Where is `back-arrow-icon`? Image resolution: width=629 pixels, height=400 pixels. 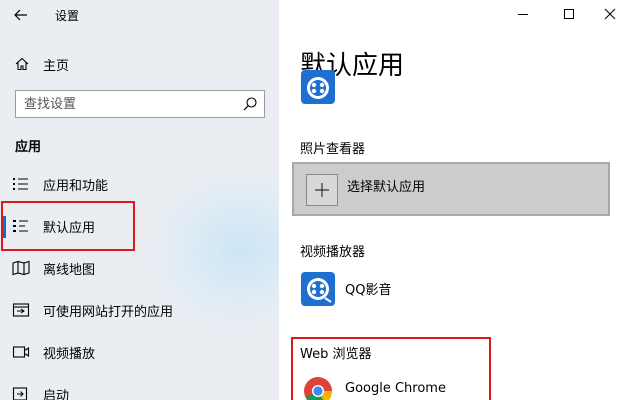
back-arrow-icon is located at coordinates (20, 15).